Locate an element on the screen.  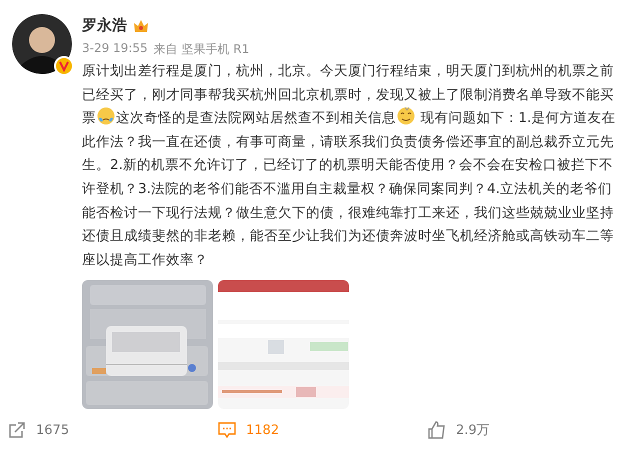
username: 罗永浩 is located at coordinates (104, 25).